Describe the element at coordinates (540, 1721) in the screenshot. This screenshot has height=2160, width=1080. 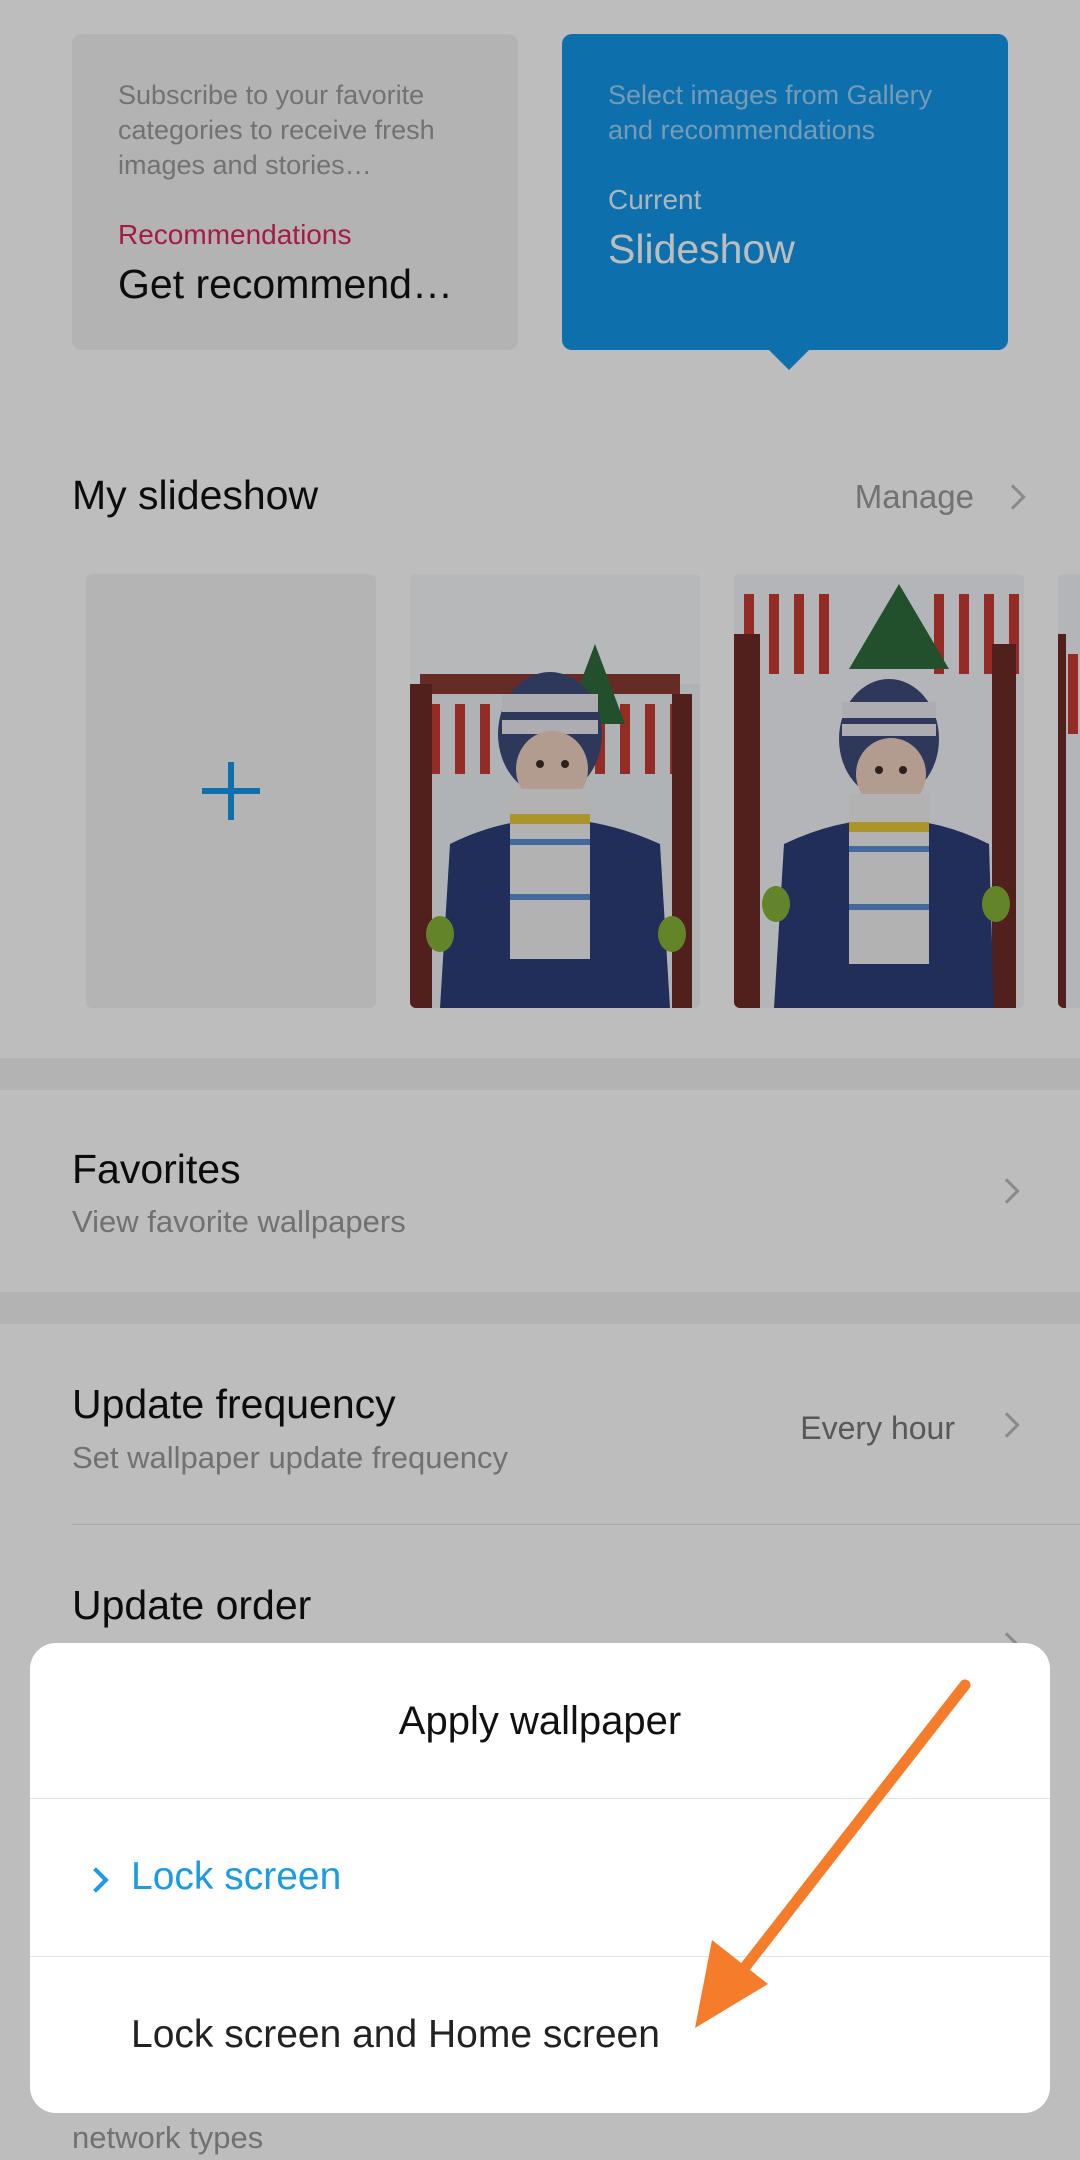
I see `dialog-title: Apply wallpaper` at that location.